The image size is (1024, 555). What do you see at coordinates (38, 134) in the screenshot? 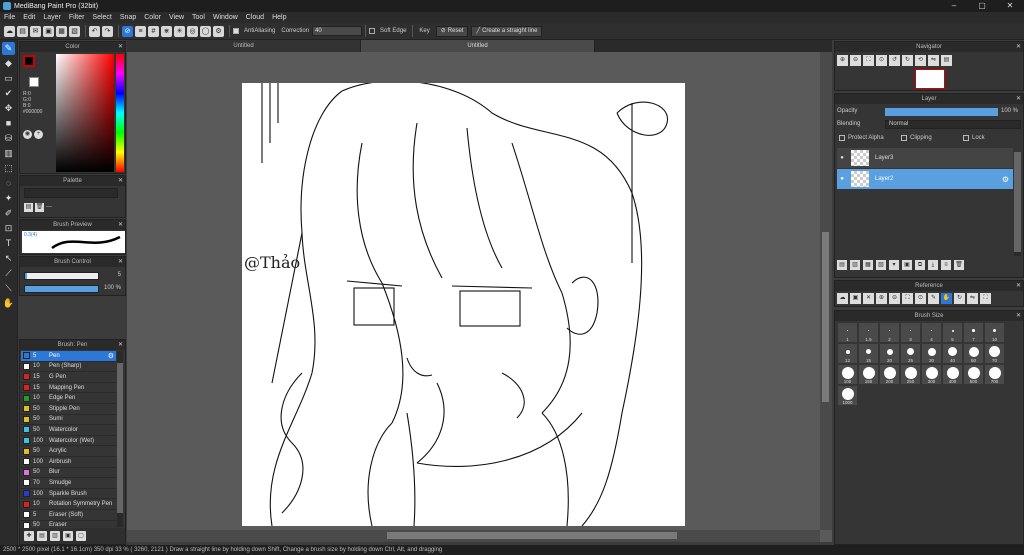
I see `color-add-icon: +` at bounding box center [38, 134].